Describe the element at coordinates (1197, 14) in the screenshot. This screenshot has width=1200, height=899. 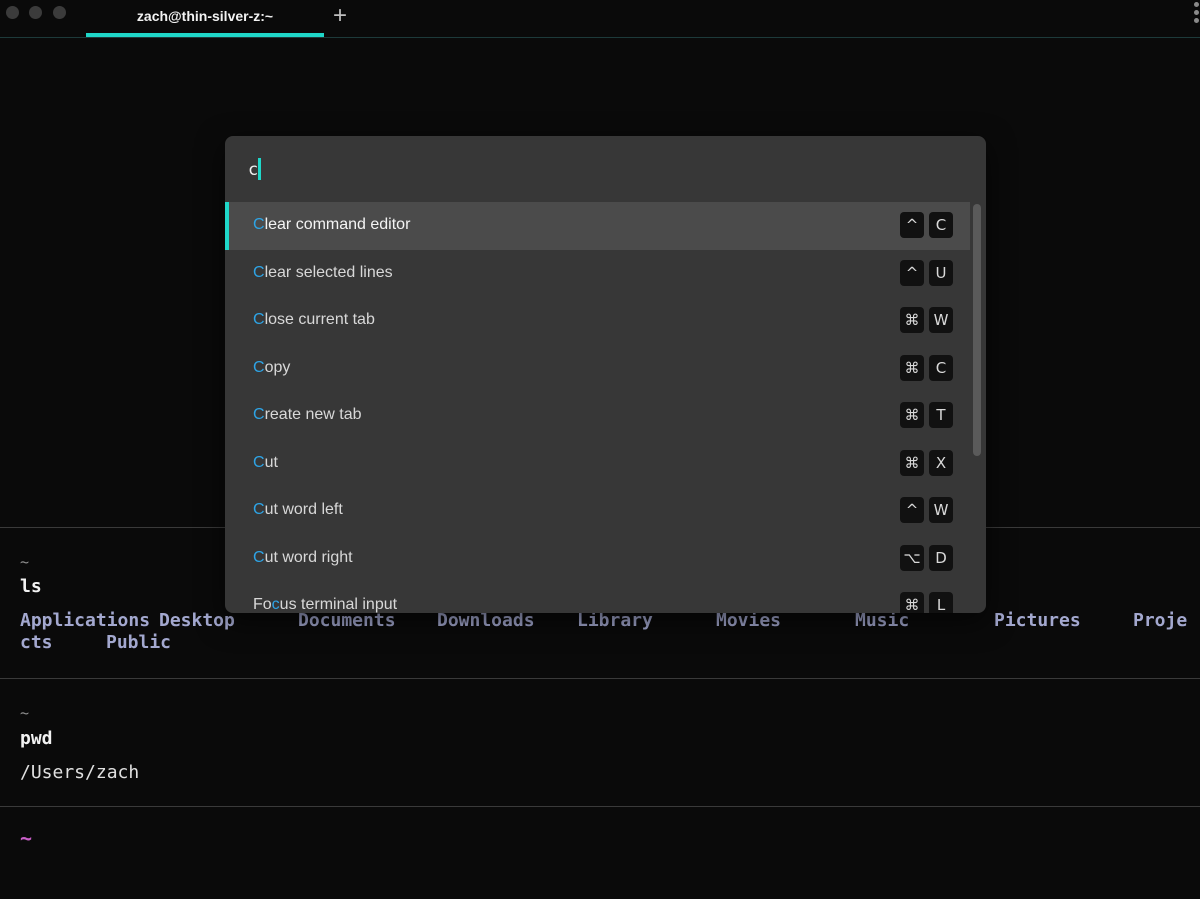
I see `more-menu-icon` at that location.